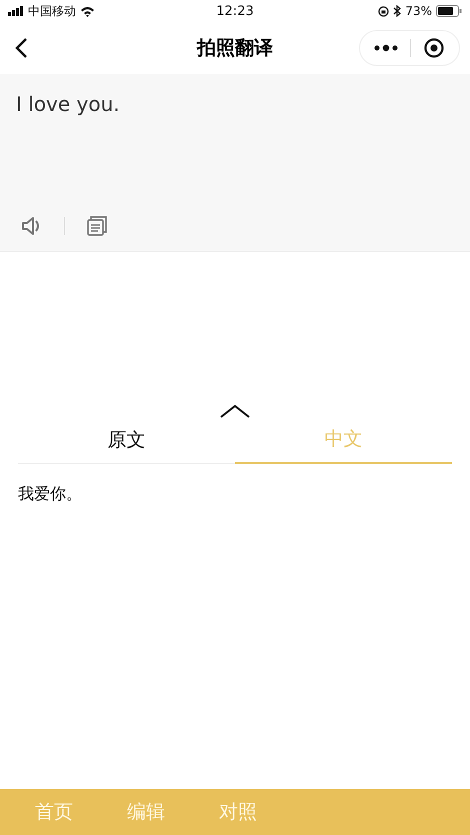 This screenshot has height=835, width=470. Describe the element at coordinates (418, 11) in the screenshot. I see `battery-percent: 73%` at that location.